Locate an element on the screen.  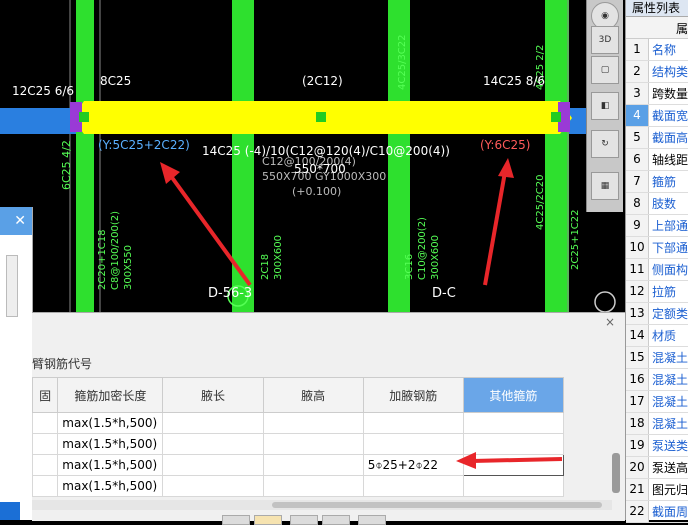
column-annotation: 2C18 is located at coordinates (265, 267).